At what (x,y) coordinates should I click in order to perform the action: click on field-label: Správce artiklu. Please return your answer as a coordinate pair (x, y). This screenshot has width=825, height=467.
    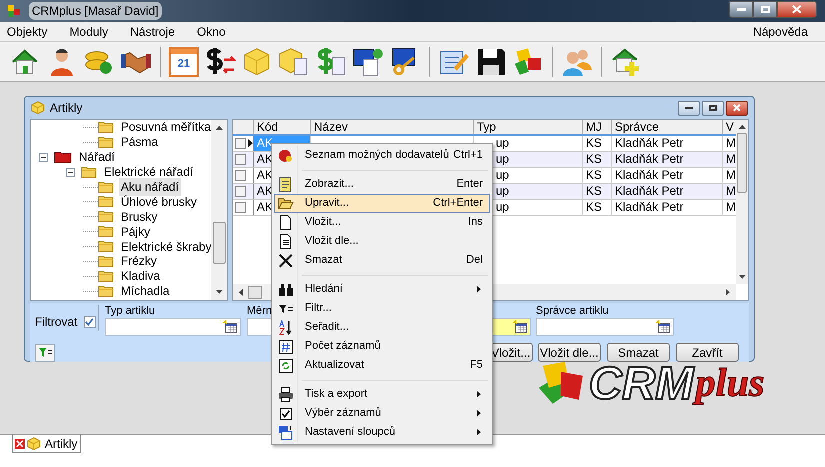
    Looking at the image, I should click on (572, 311).